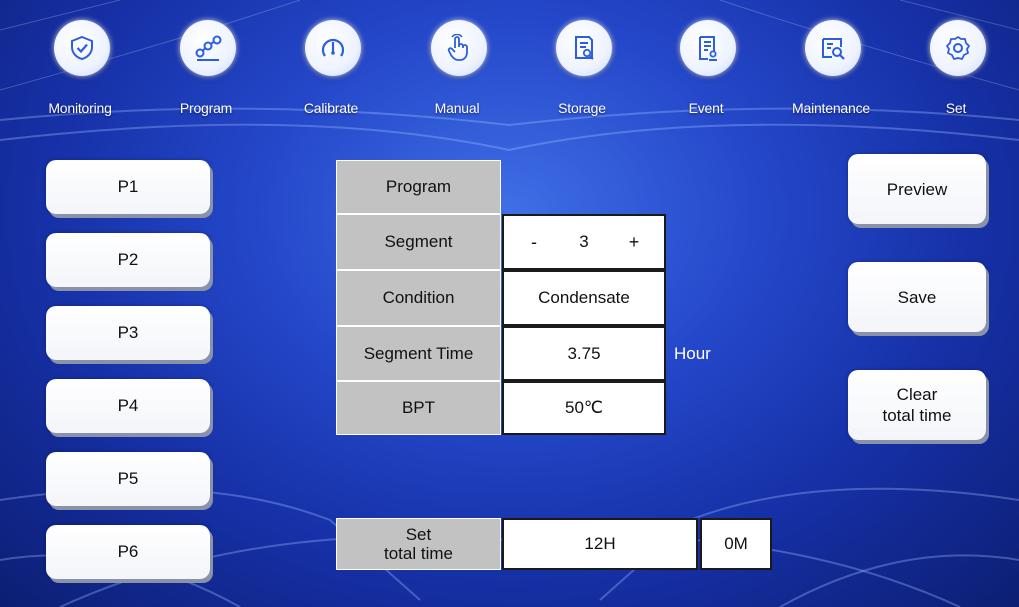 The width and height of the screenshot is (1019, 607). I want to click on segment-stepper: - 3 +, so click(584, 242).